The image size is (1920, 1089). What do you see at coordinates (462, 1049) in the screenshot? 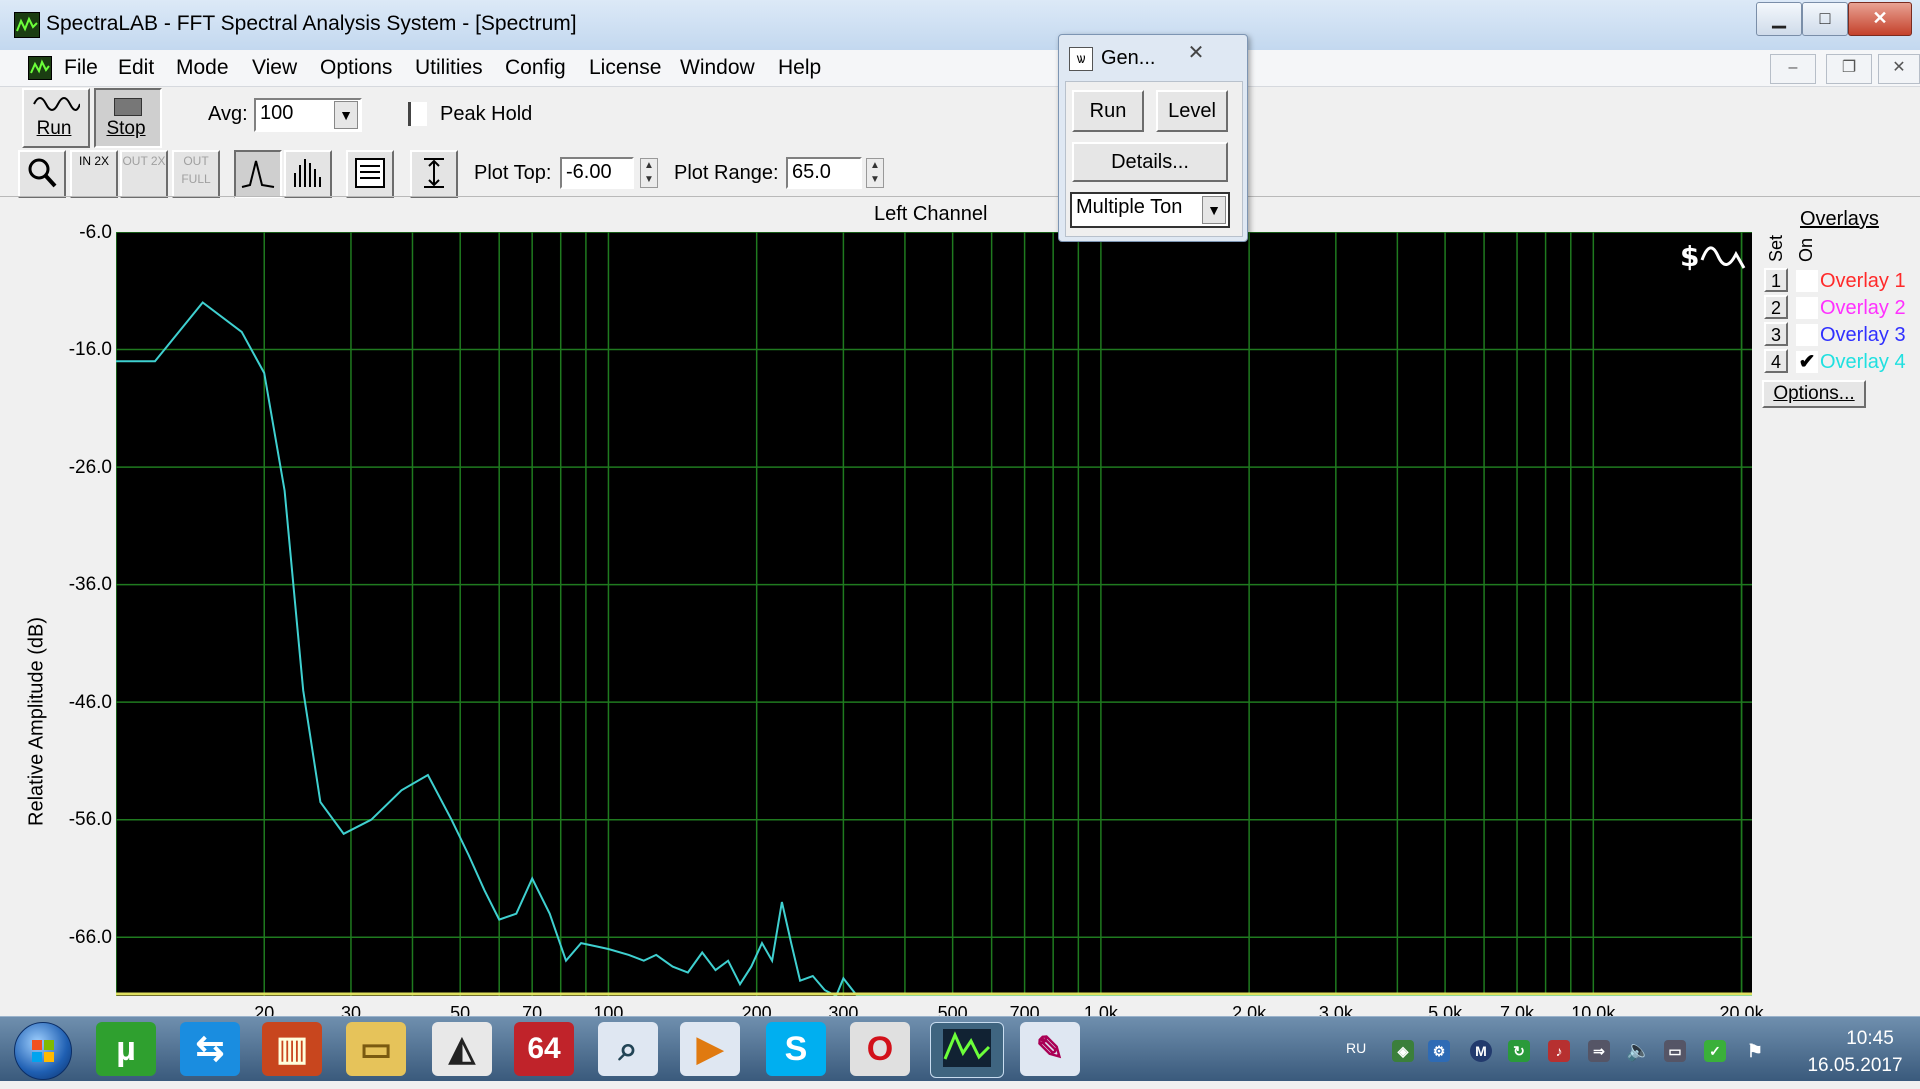
I see `cat-app-taskbar-icon: ◭` at bounding box center [462, 1049].